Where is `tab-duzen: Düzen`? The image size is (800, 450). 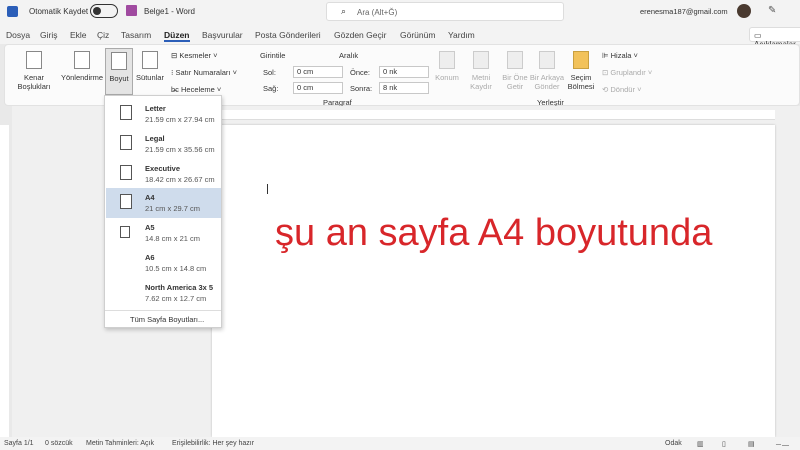 tab-duzen: Düzen is located at coordinates (177, 36).